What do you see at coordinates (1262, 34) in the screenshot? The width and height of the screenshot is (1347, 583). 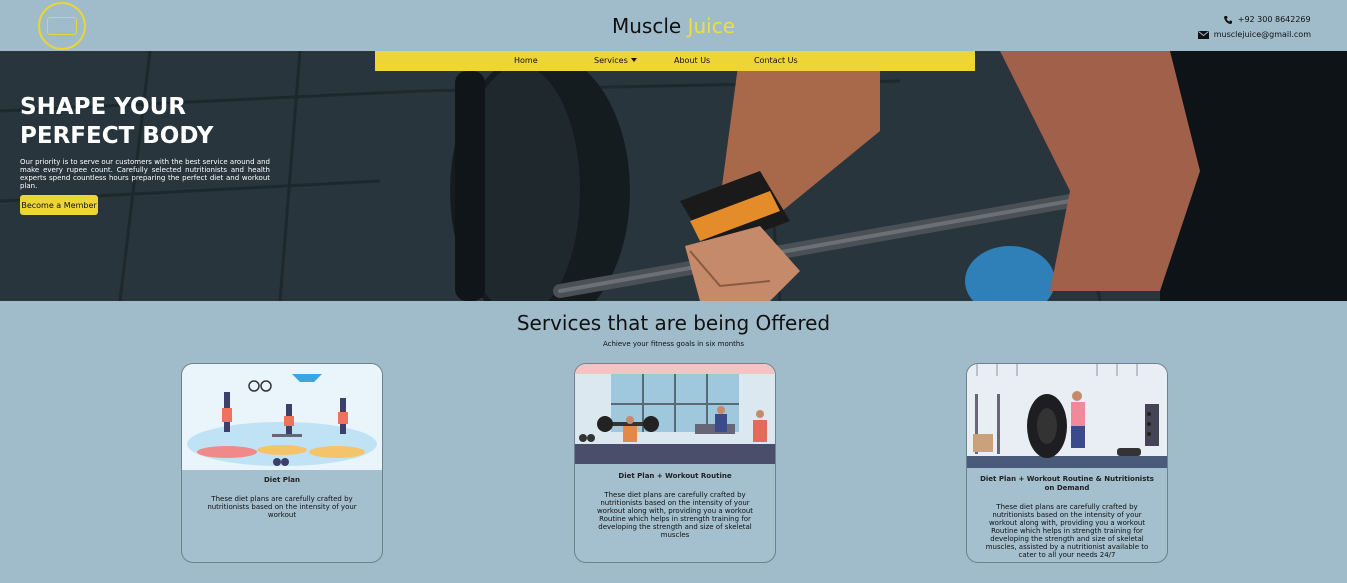 I see `email-address: musclejuice@gmail.com` at bounding box center [1262, 34].